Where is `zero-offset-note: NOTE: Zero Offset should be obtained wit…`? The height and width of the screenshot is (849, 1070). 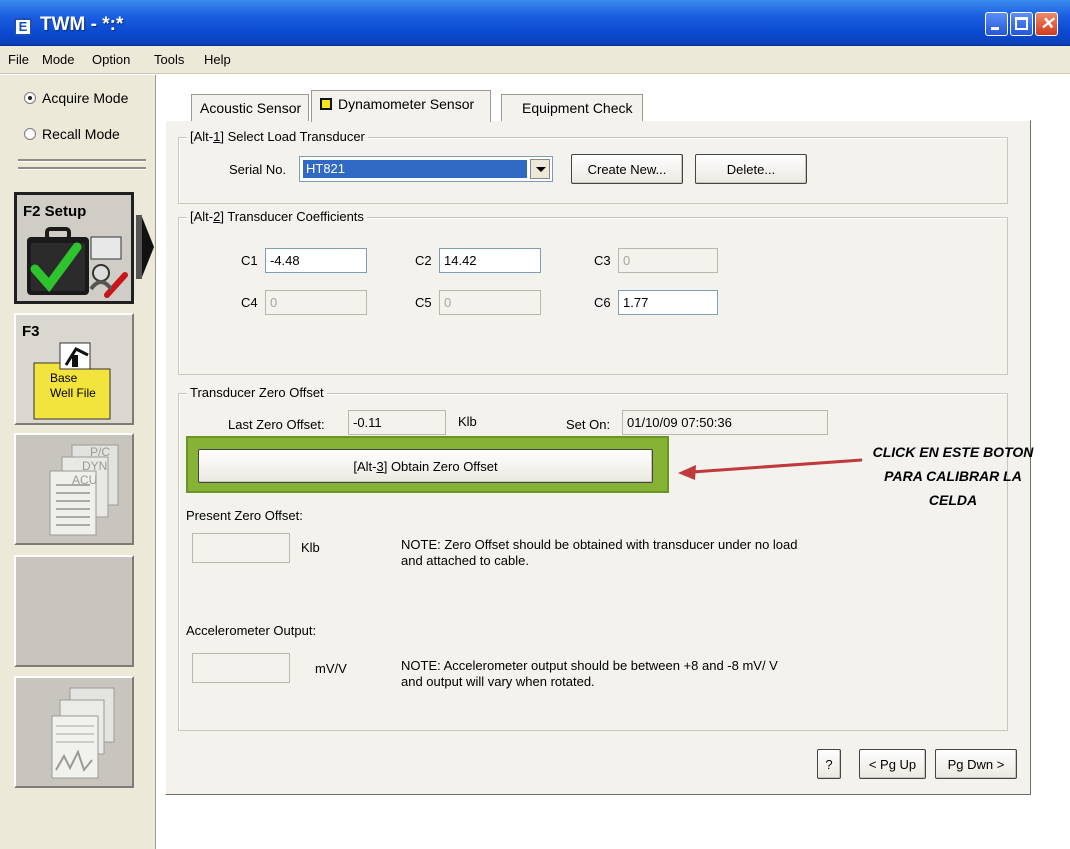 zero-offset-note: NOTE: Zero Offset should be obtained wit… is located at coordinates (599, 552).